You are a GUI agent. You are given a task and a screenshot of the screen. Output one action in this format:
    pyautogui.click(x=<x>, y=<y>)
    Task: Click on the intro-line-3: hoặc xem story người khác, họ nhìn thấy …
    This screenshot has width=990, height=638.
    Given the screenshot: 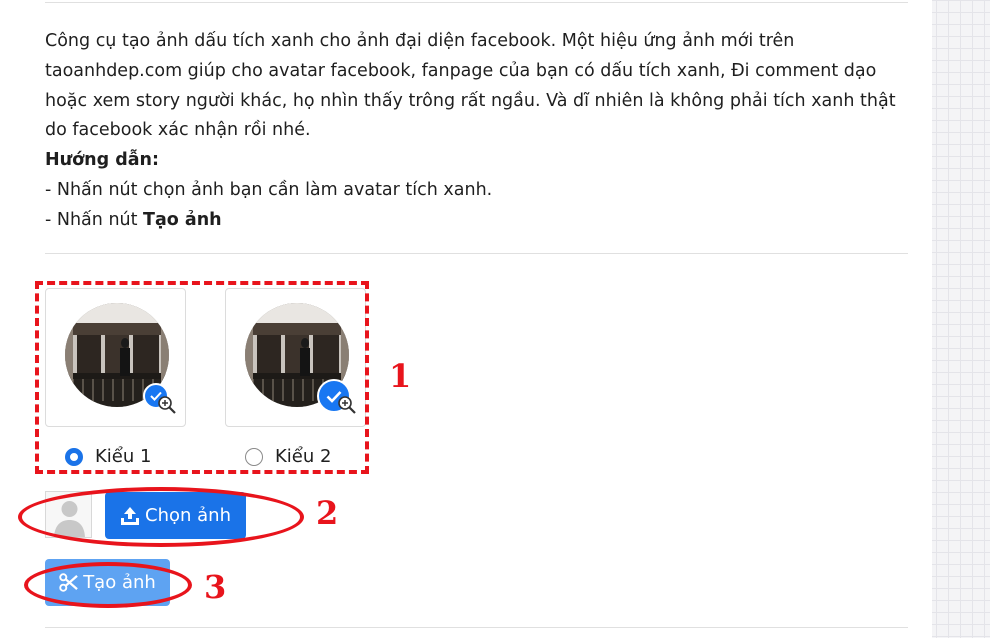 What is the action you would take?
    pyautogui.click(x=470, y=100)
    